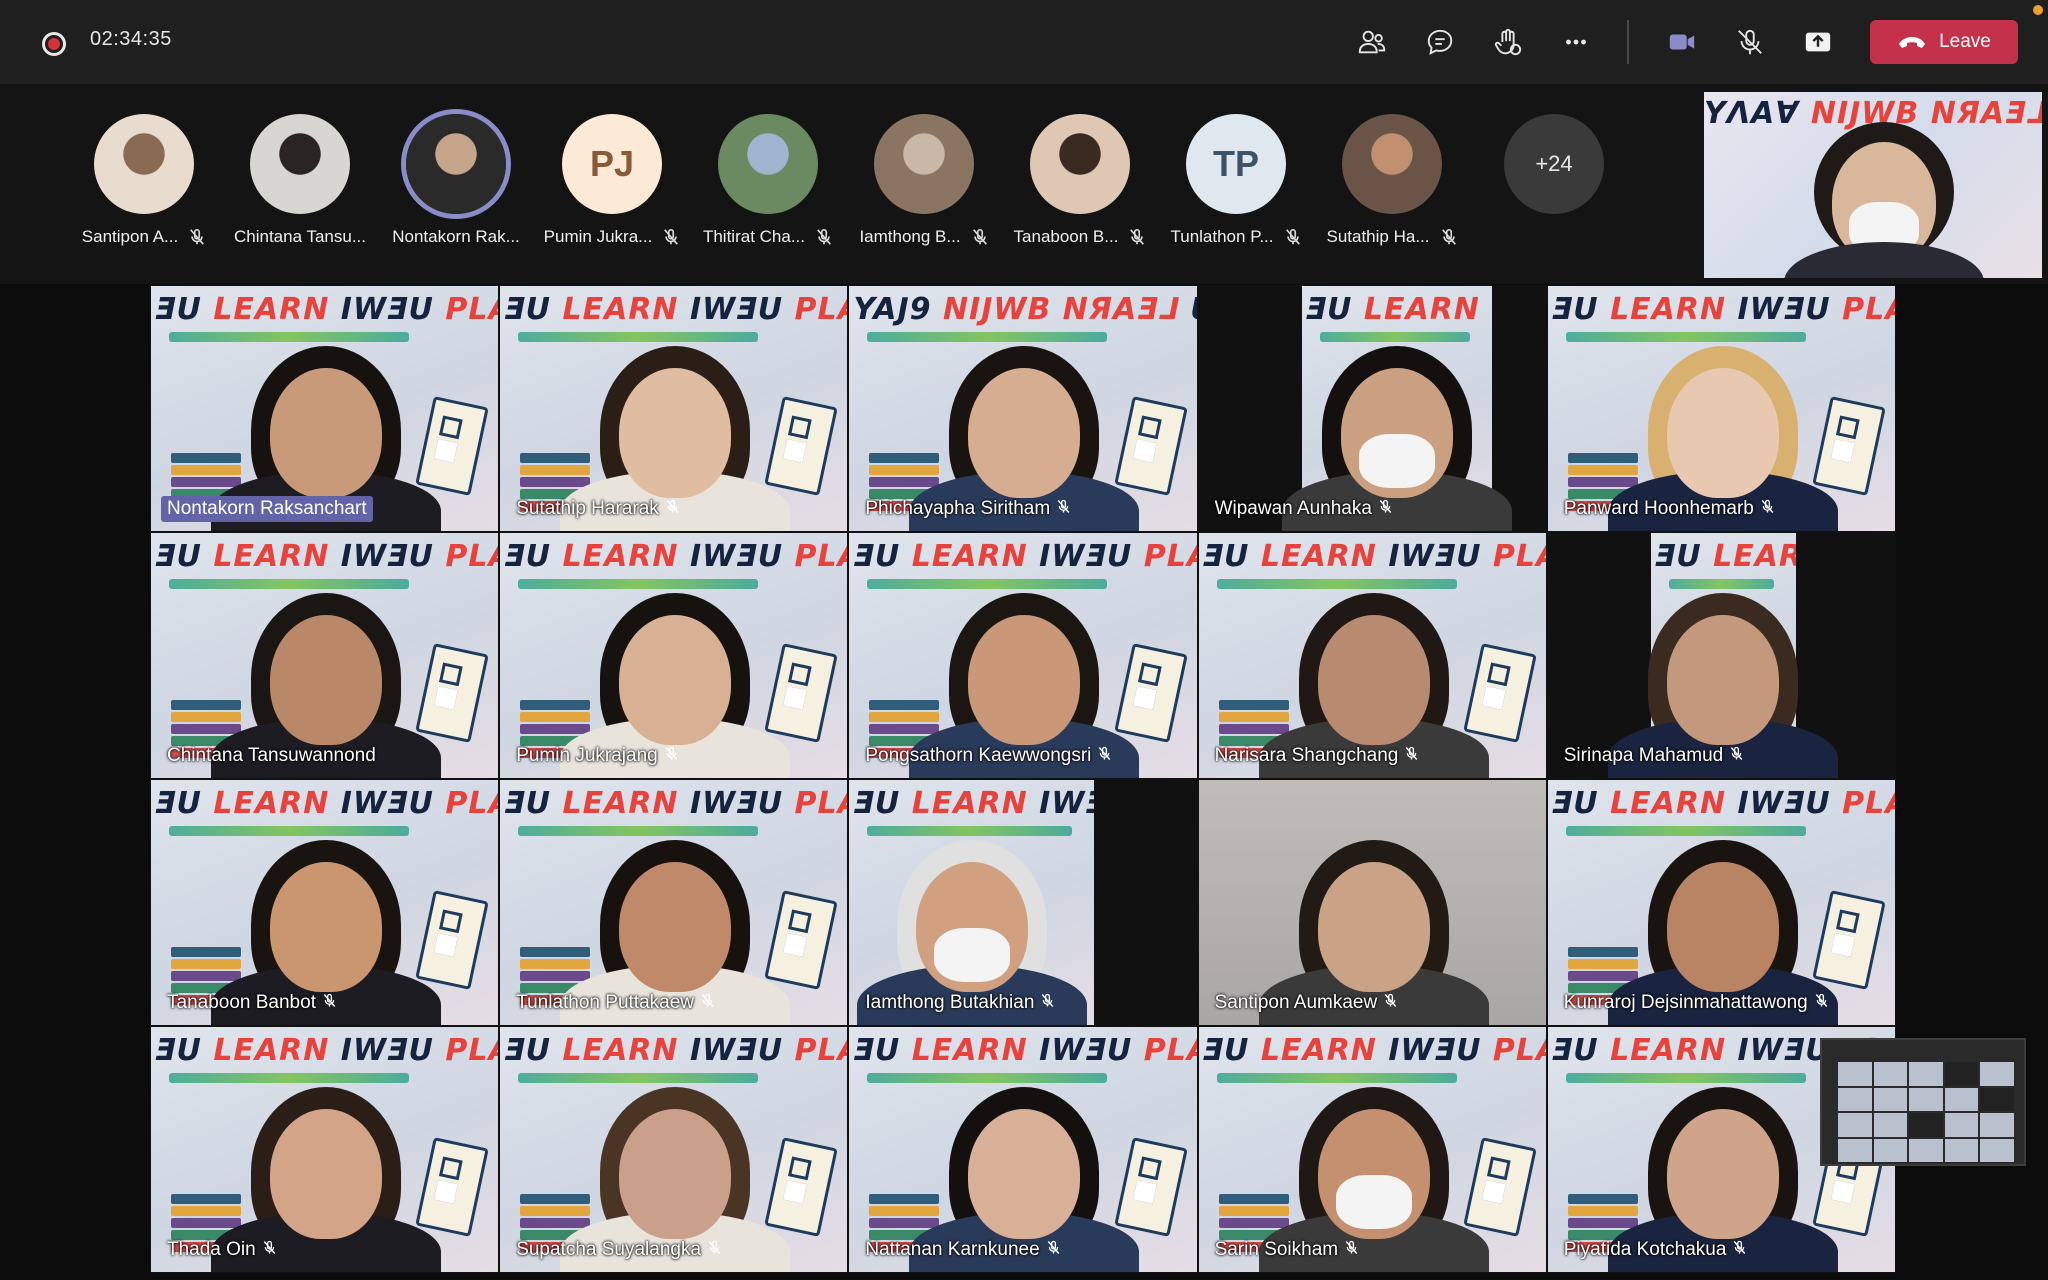  I want to click on self-view-video: YɅAⱯ NIJWB NЯAƎ⅃, so click(1873, 185).